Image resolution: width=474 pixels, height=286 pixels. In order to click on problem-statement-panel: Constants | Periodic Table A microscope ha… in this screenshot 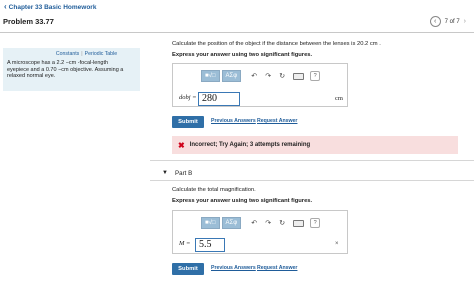, I will do `click(71, 69)`.